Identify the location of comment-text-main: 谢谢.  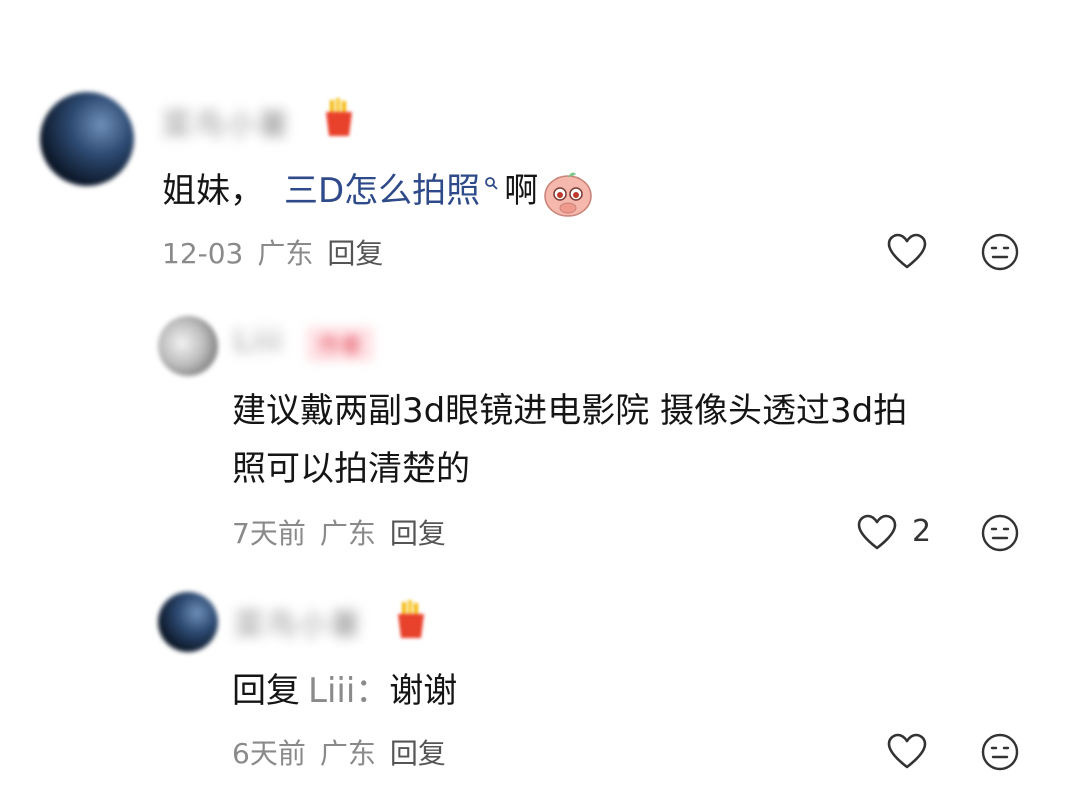
(423, 691).